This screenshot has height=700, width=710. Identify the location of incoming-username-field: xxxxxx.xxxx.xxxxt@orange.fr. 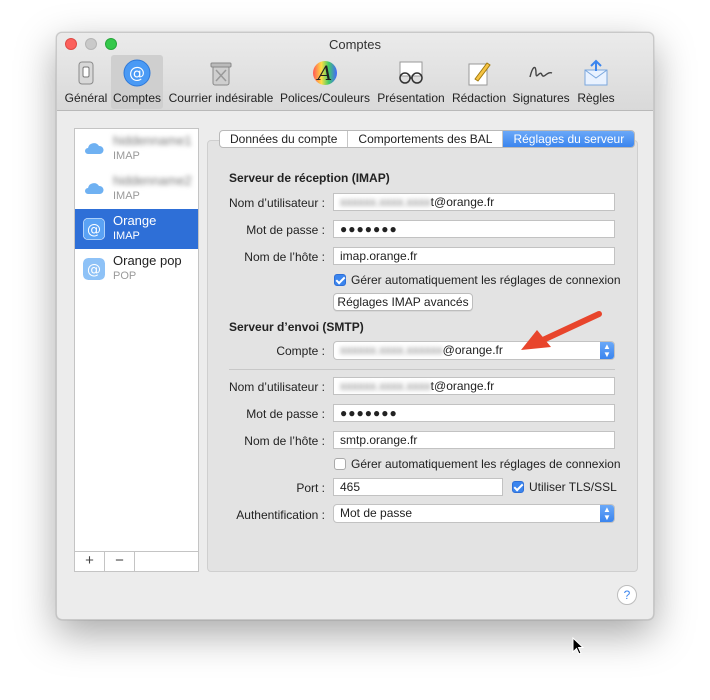
(474, 202).